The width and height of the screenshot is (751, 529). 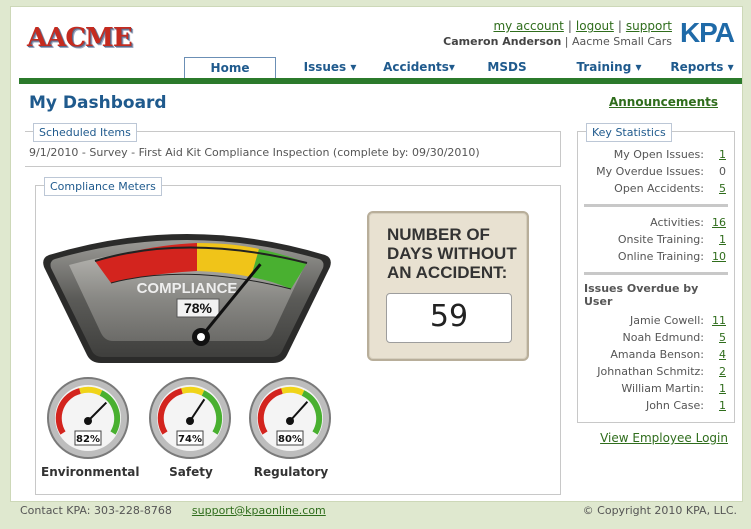 What do you see at coordinates (722, 171) in the screenshot?
I see `stat-value: 0` at bounding box center [722, 171].